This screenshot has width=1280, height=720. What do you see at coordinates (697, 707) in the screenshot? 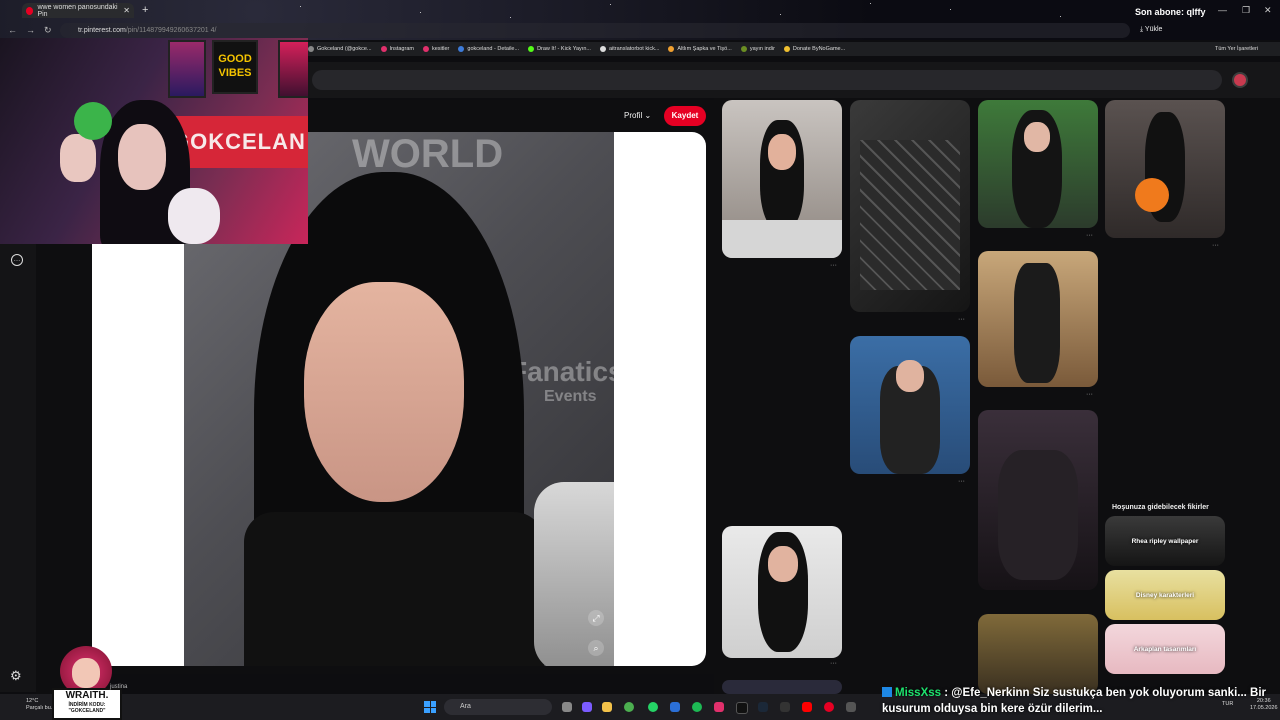
I see `spotify-icon` at bounding box center [697, 707].